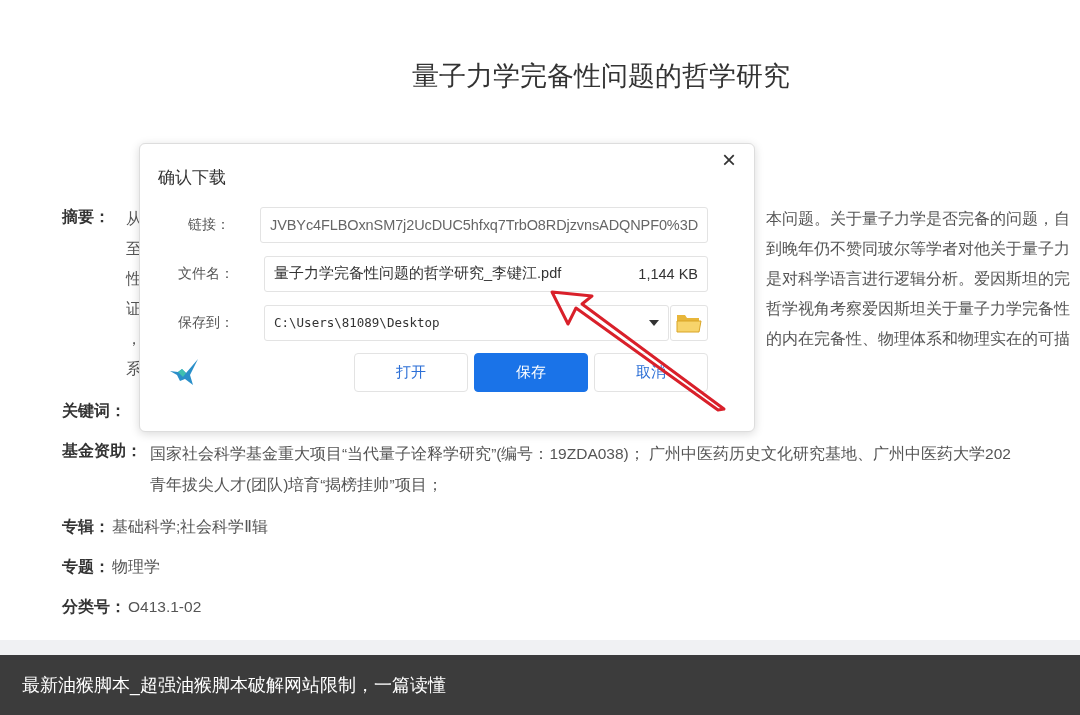 The height and width of the screenshot is (715, 1080). I want to click on link-field: JVBYc4FLBOxnSM7j2UcDUC5hfxq7TrbO8RDjzvnsADQNPF0%3D, so click(484, 224).